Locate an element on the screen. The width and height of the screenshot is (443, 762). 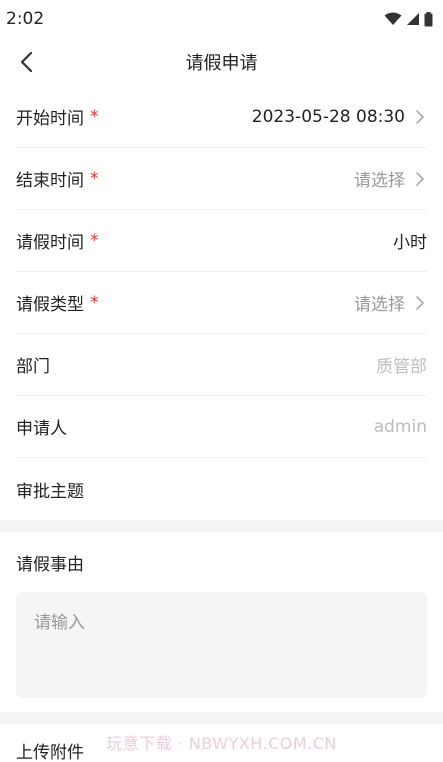
leave-type-value: 请选择 is located at coordinates (379, 305).